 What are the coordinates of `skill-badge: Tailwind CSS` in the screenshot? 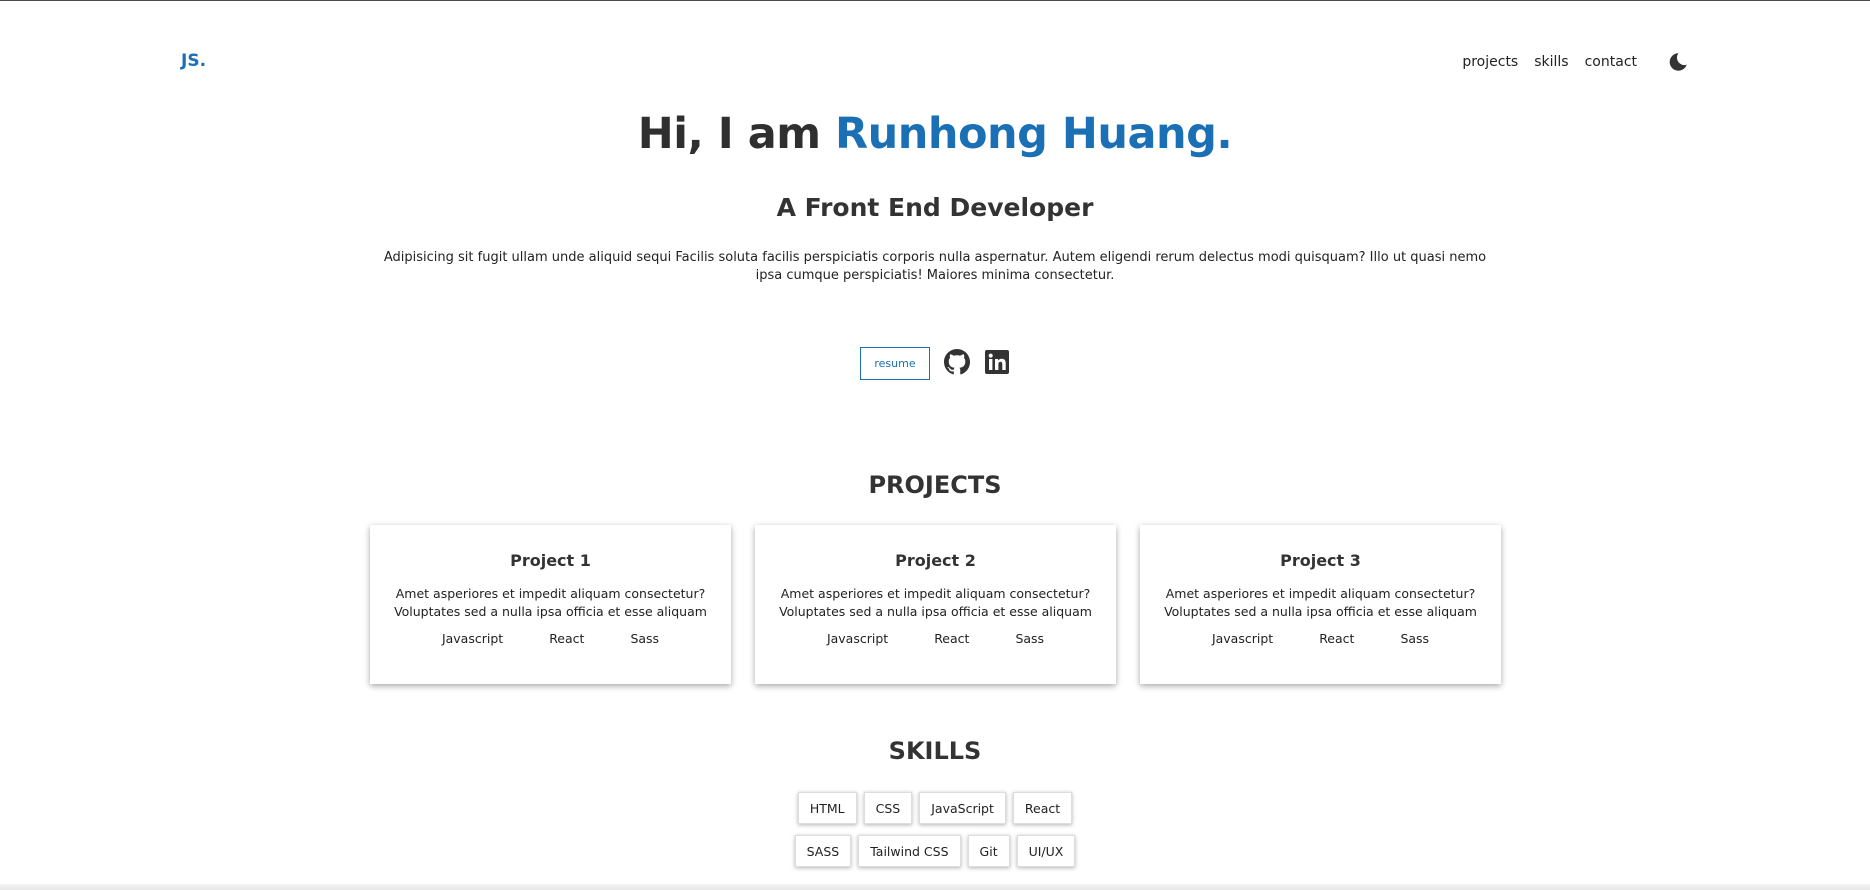 It's located at (909, 851).